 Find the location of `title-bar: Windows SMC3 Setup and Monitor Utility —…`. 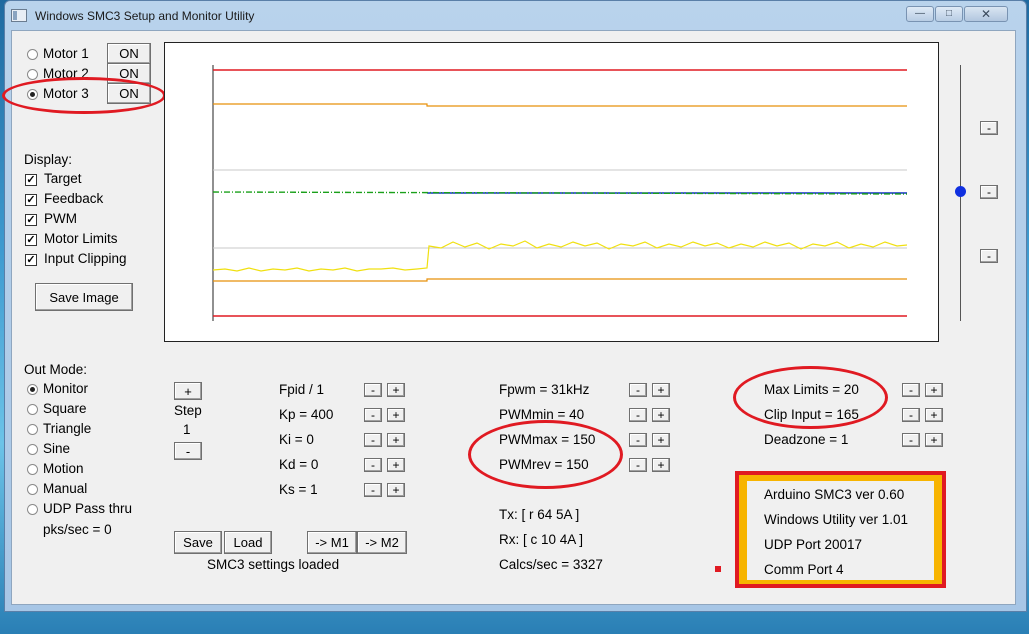

title-bar: Windows SMC3 Setup and Monitor Utility —… is located at coordinates (515, 15).